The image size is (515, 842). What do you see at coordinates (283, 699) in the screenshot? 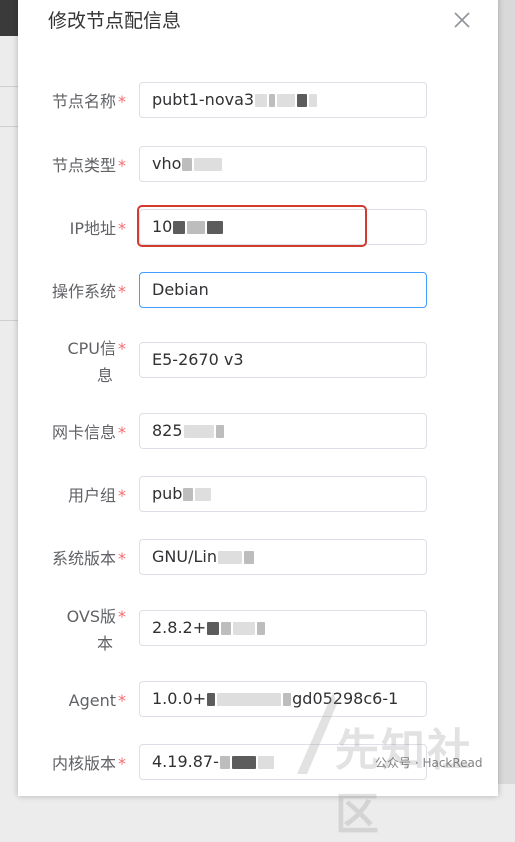
I see `agent-input: 1.0.0+ gd05298c6-1` at bounding box center [283, 699].